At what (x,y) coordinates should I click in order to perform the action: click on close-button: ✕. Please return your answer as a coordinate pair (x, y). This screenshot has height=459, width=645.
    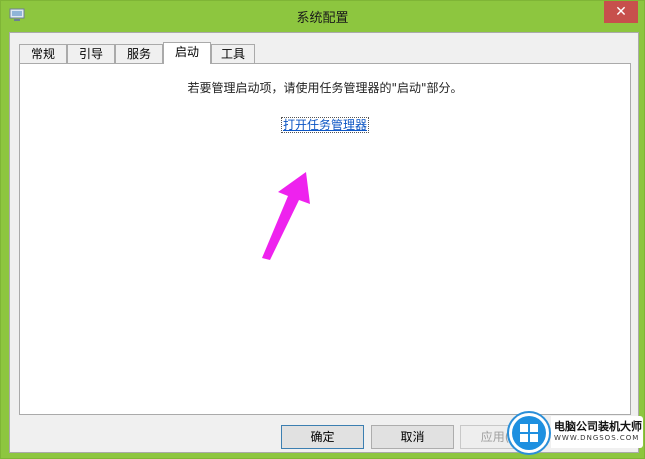
    Looking at the image, I should click on (621, 12).